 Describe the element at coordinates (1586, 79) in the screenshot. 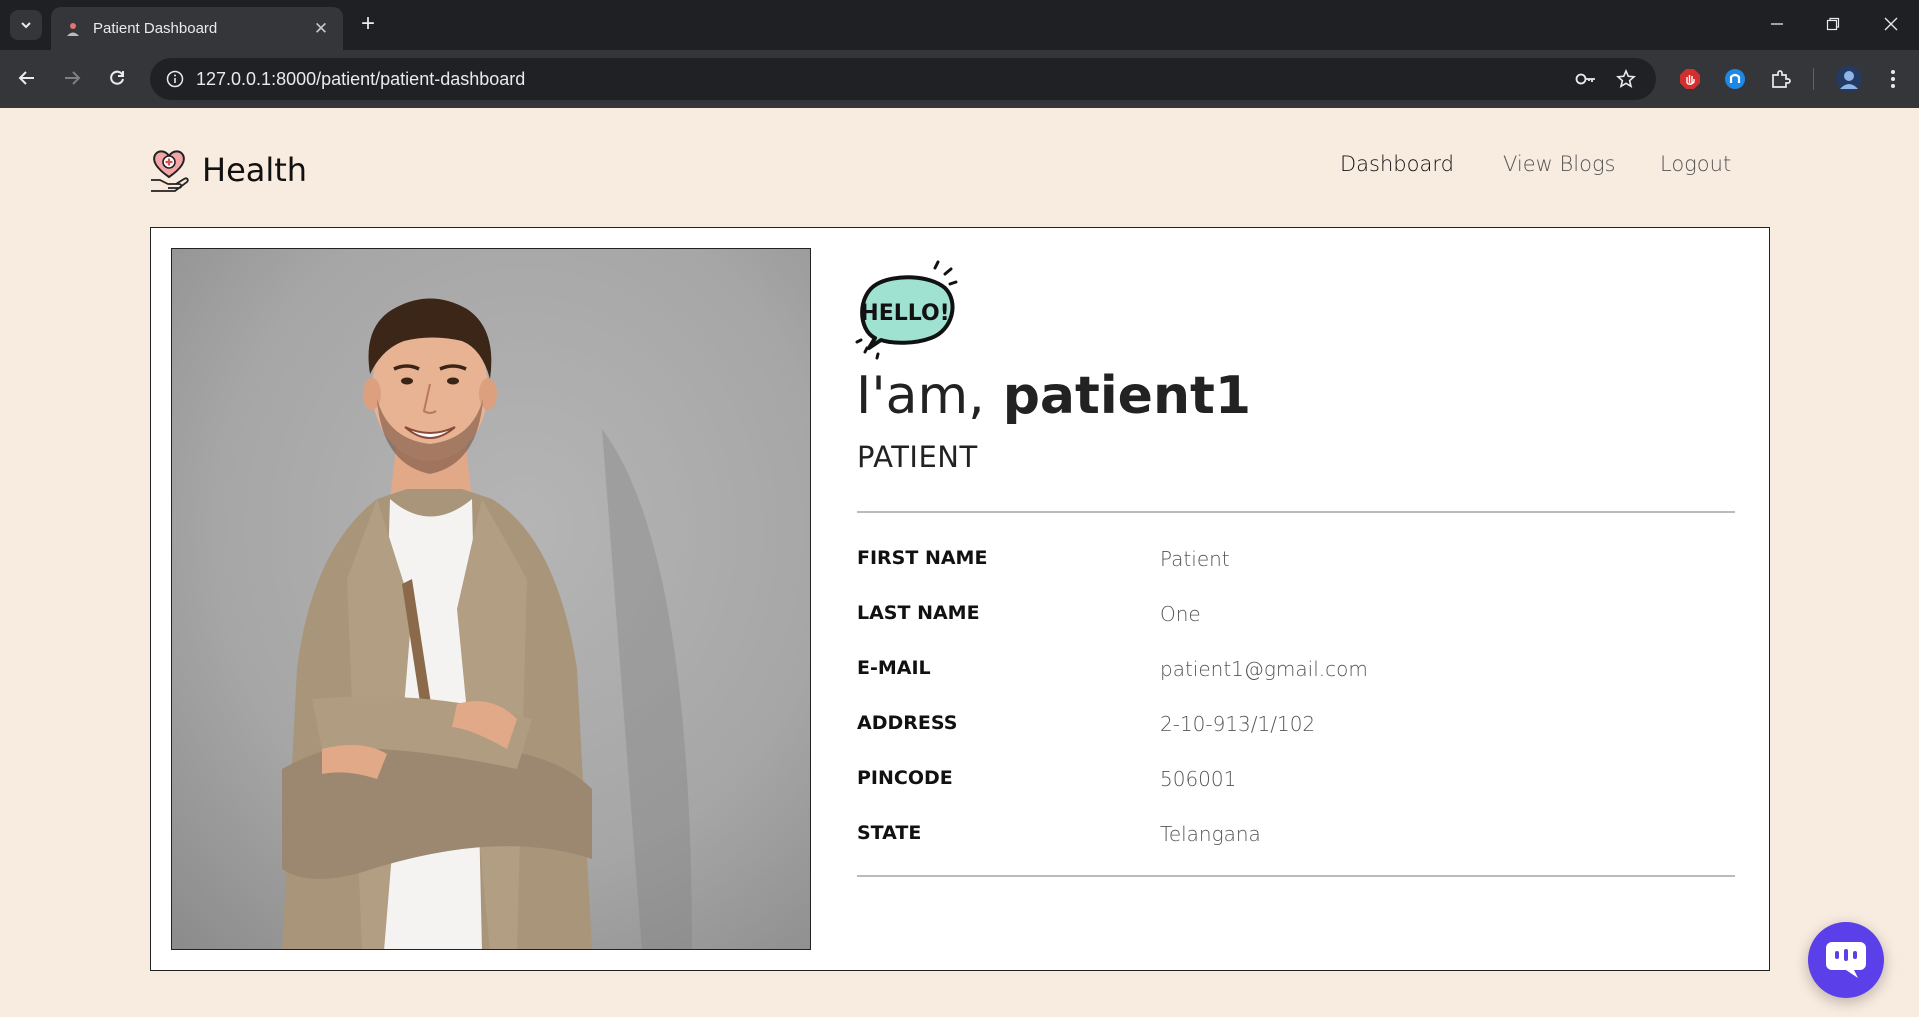

I see `password-key-icon` at that location.